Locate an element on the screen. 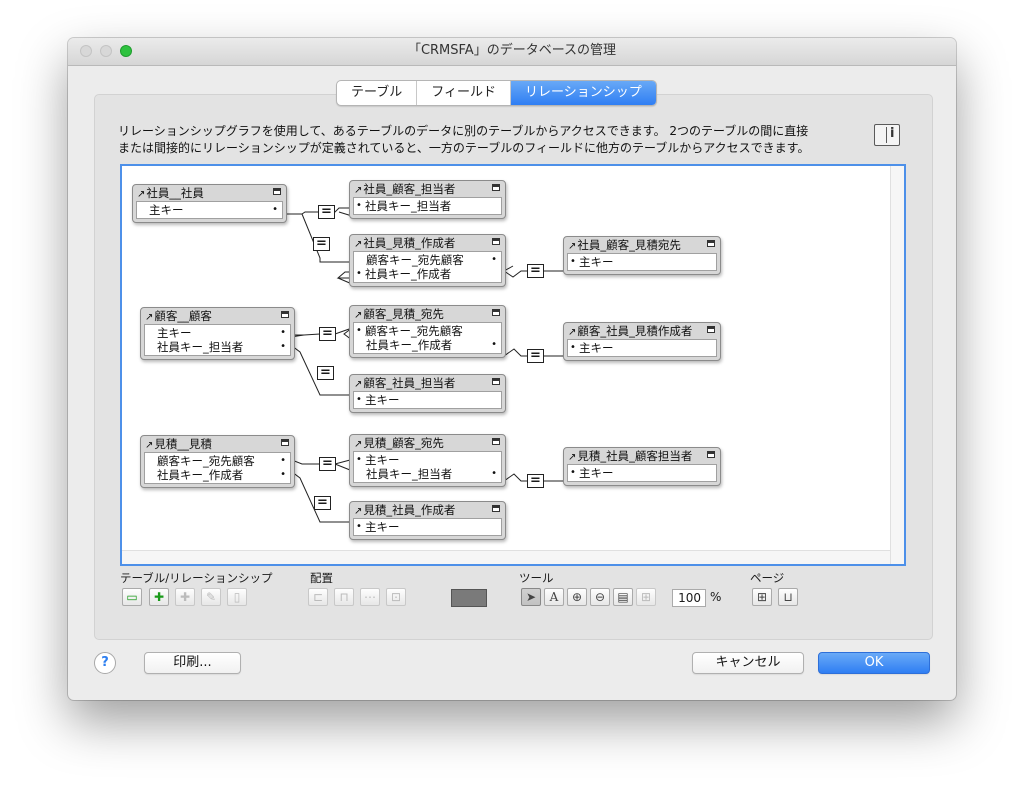  table-occurrence: ↗社員_顧客_見積宛先 主キー is located at coordinates (642, 255).